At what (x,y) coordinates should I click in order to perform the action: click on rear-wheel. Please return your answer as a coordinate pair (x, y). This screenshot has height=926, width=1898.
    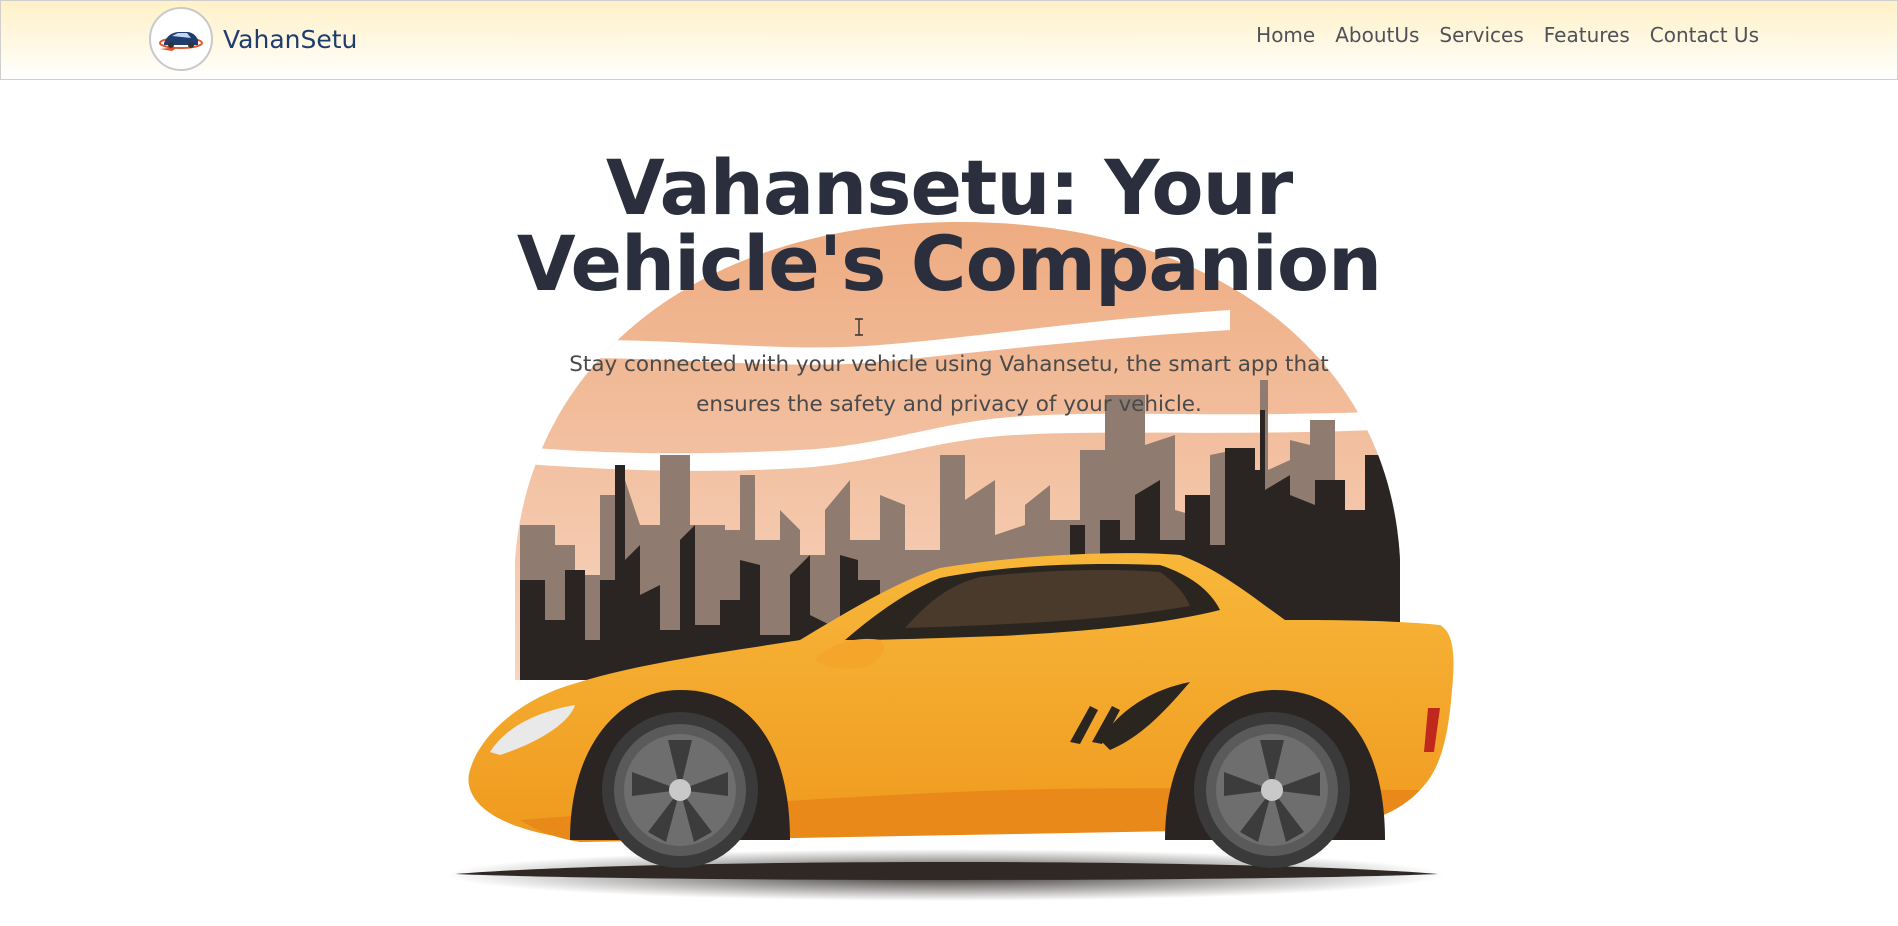
    Looking at the image, I should click on (1272, 790).